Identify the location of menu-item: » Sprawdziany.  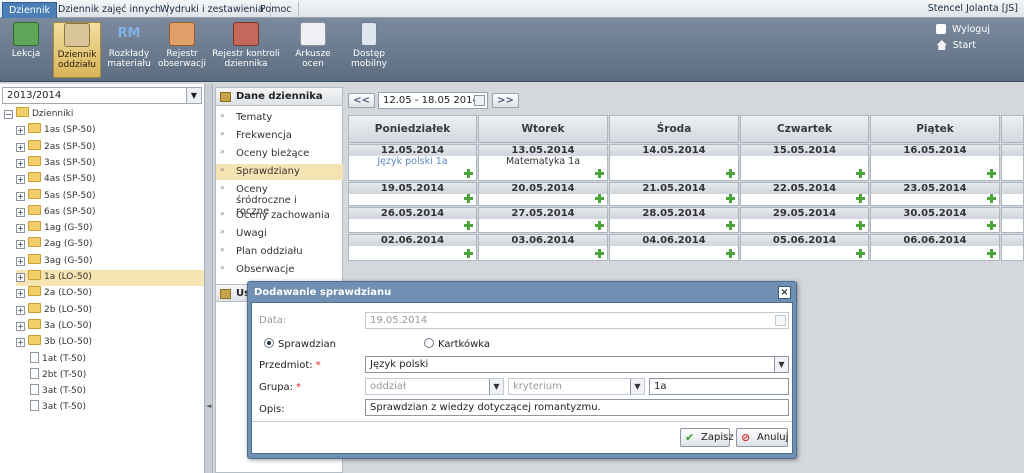
(279, 172).